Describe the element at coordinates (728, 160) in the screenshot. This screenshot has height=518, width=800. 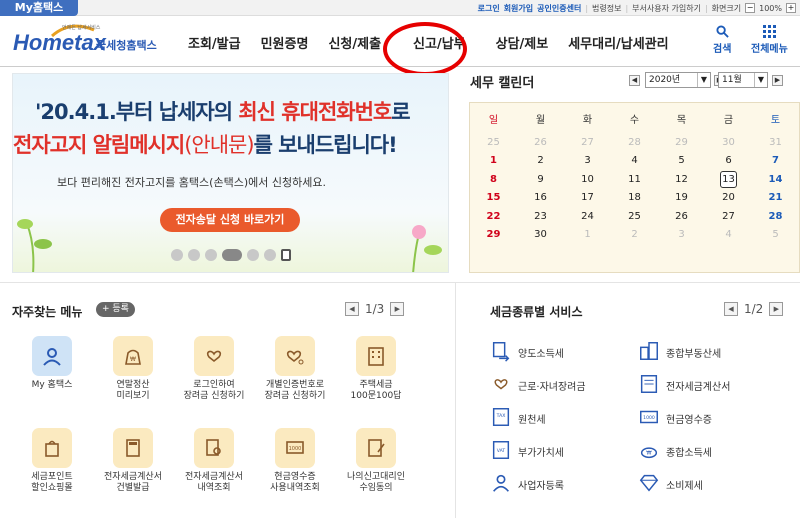
I see `calendar-day: 6` at that location.